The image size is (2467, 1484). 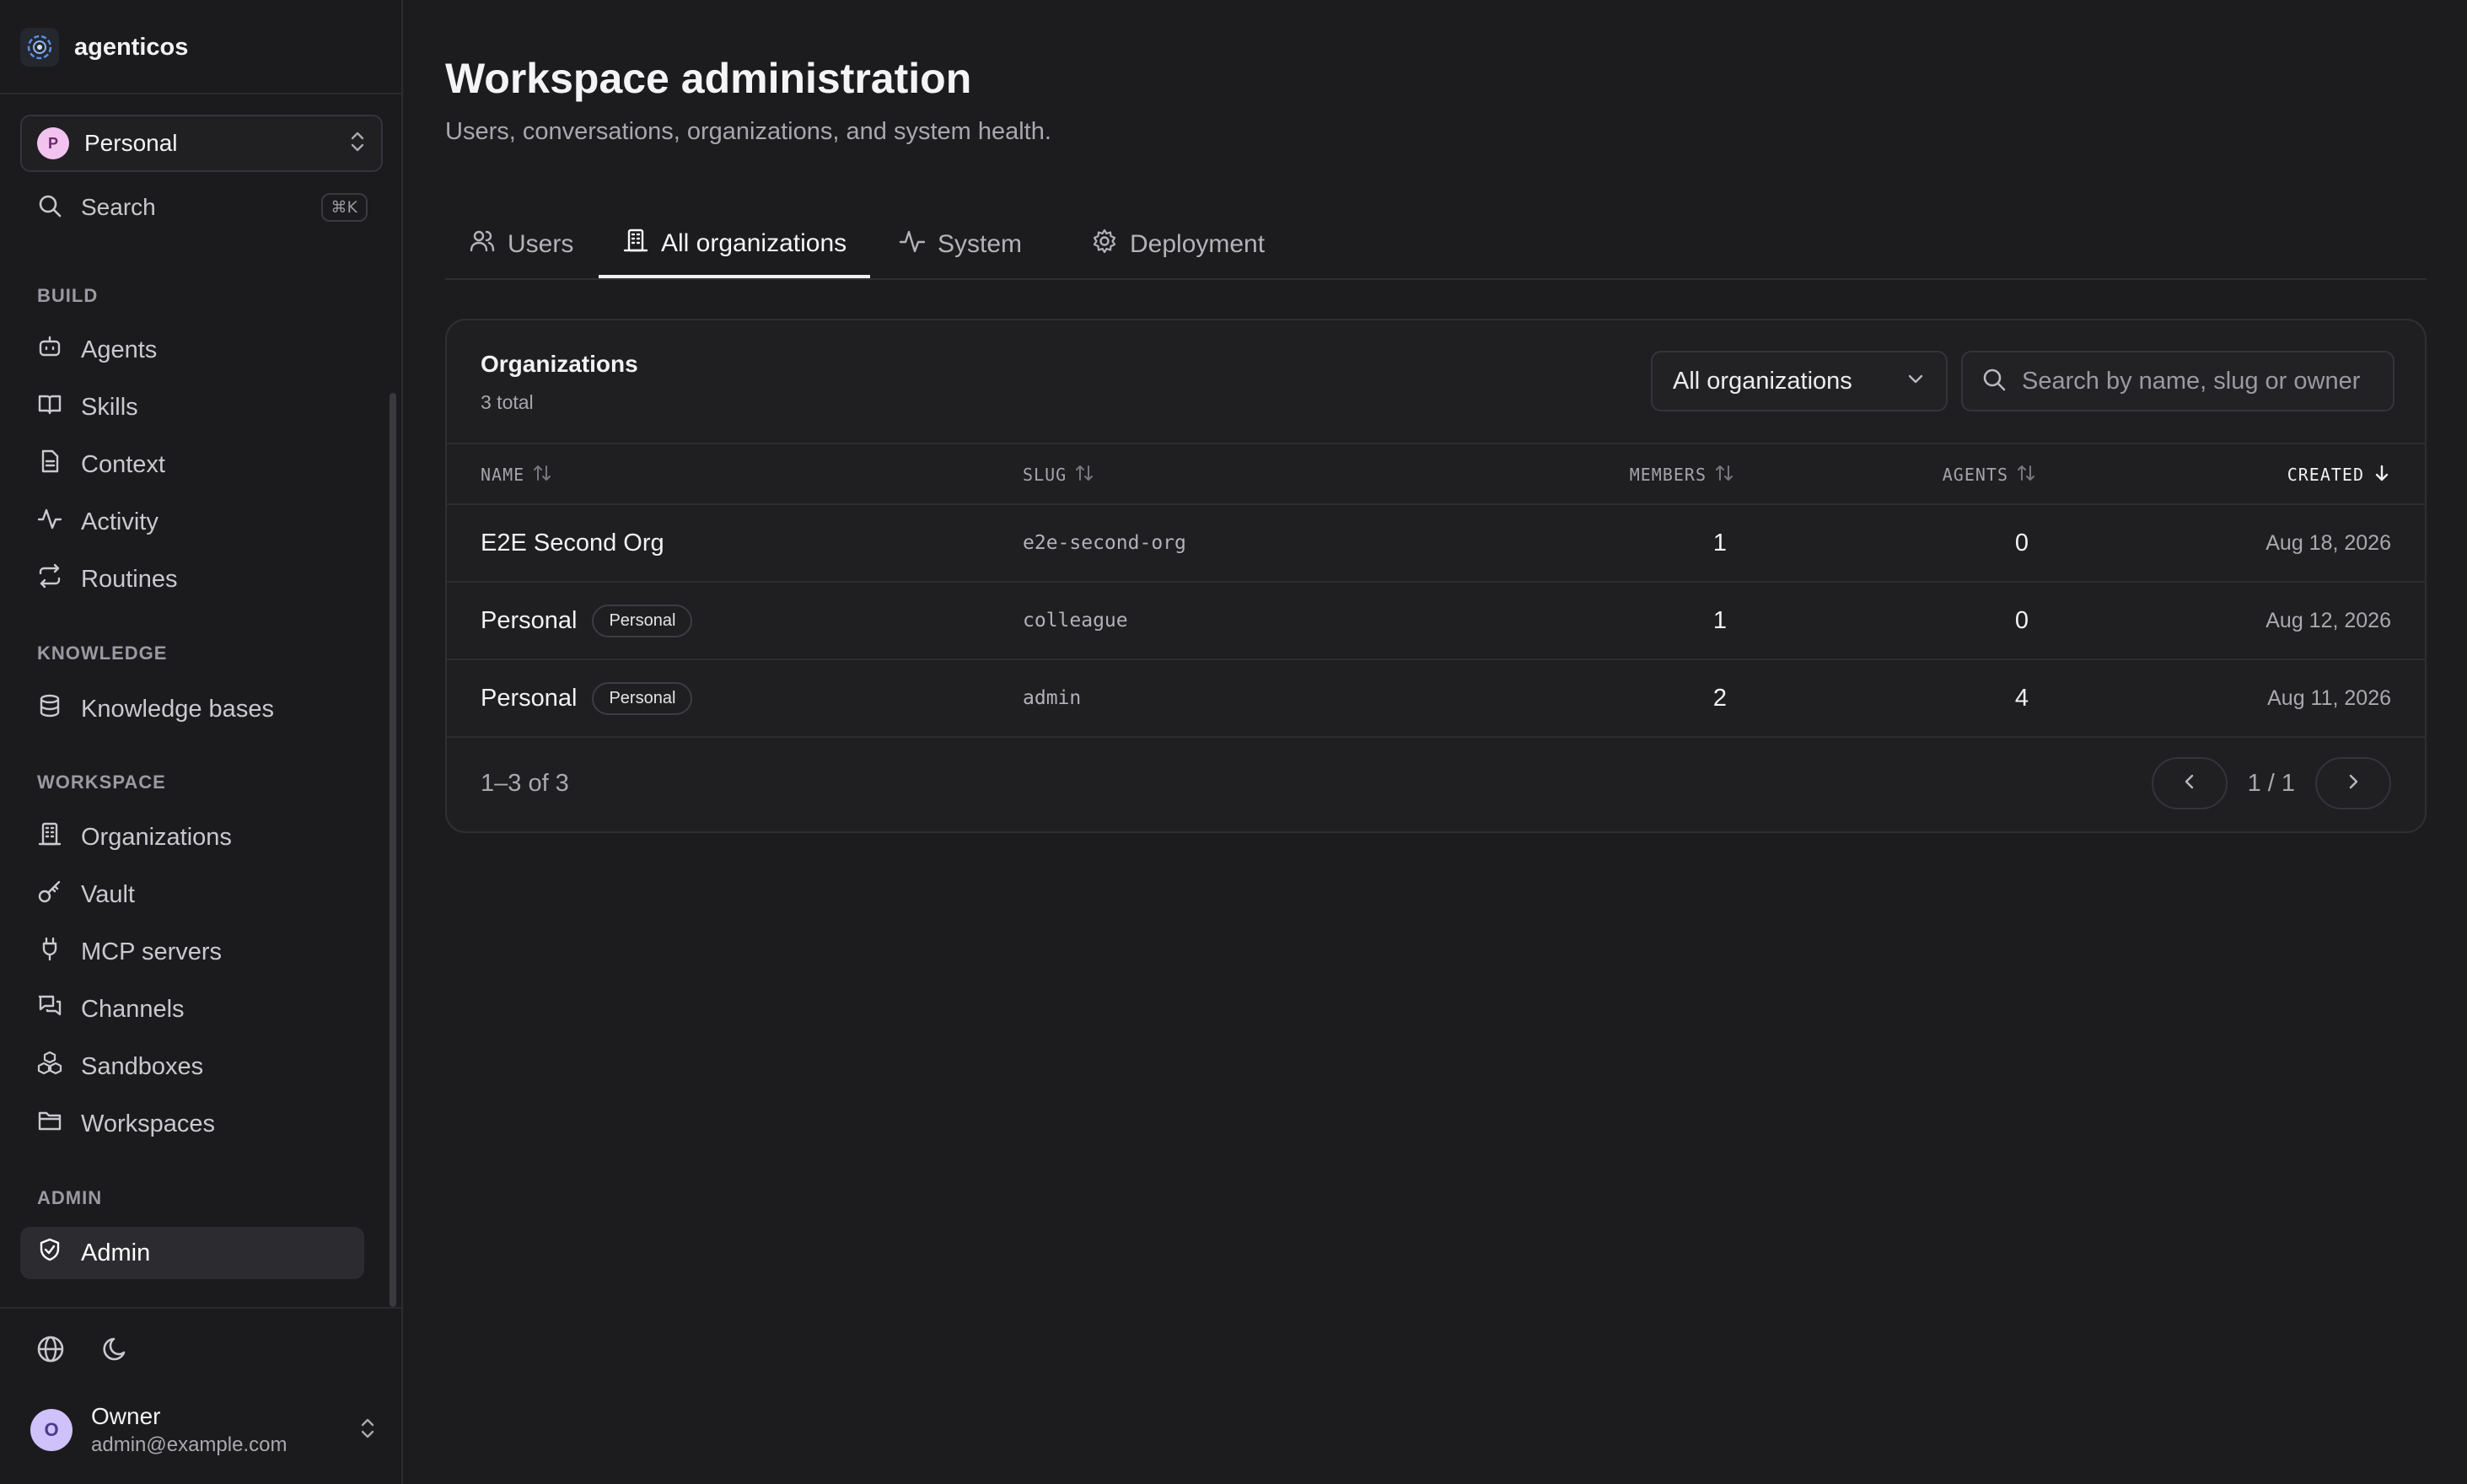 What do you see at coordinates (1719, 698) in the screenshot?
I see `org-members: 2` at bounding box center [1719, 698].